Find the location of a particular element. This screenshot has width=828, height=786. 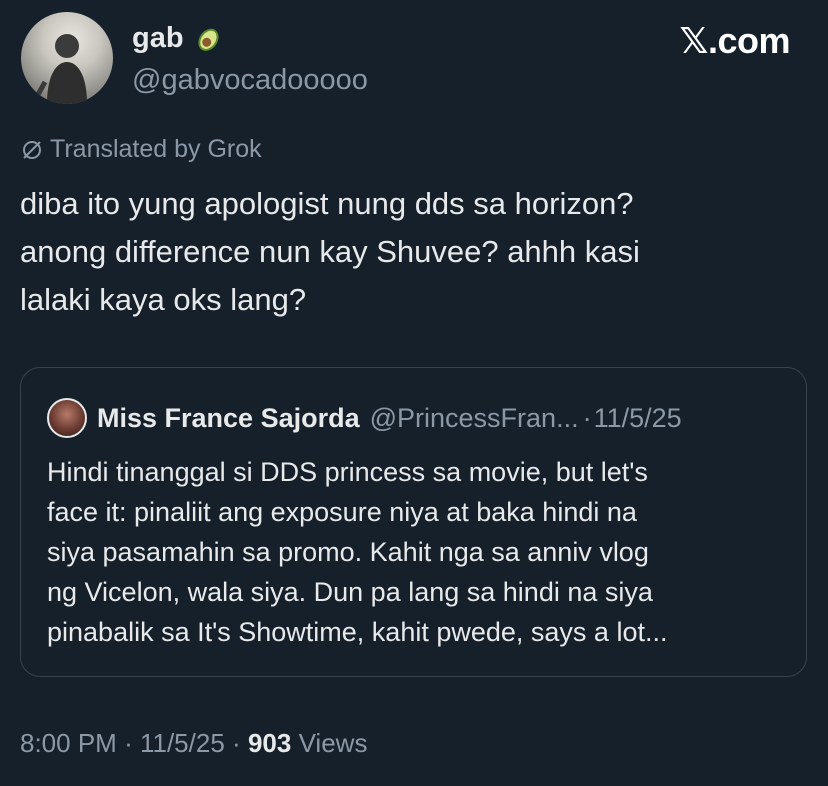

quoted-author-avatar is located at coordinates (67, 418).